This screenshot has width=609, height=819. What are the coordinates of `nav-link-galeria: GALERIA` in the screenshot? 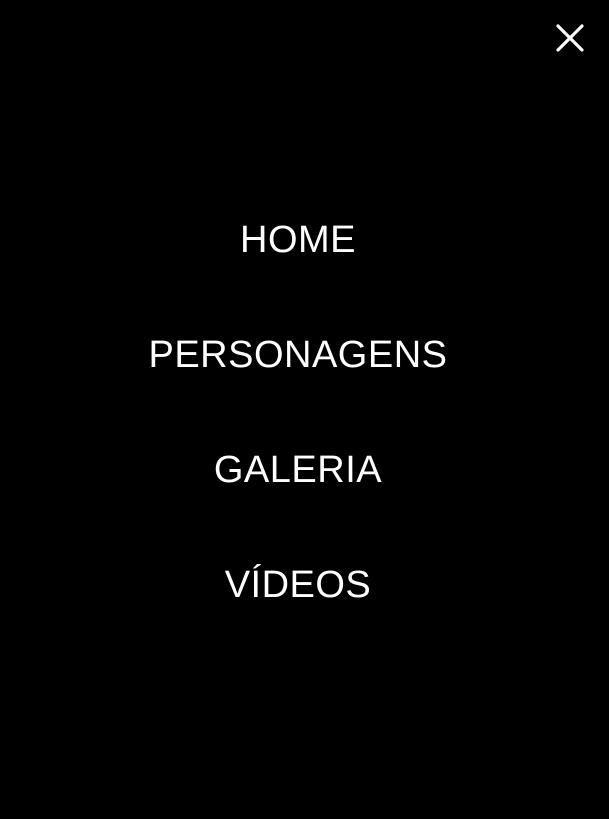 It's located at (298, 470).